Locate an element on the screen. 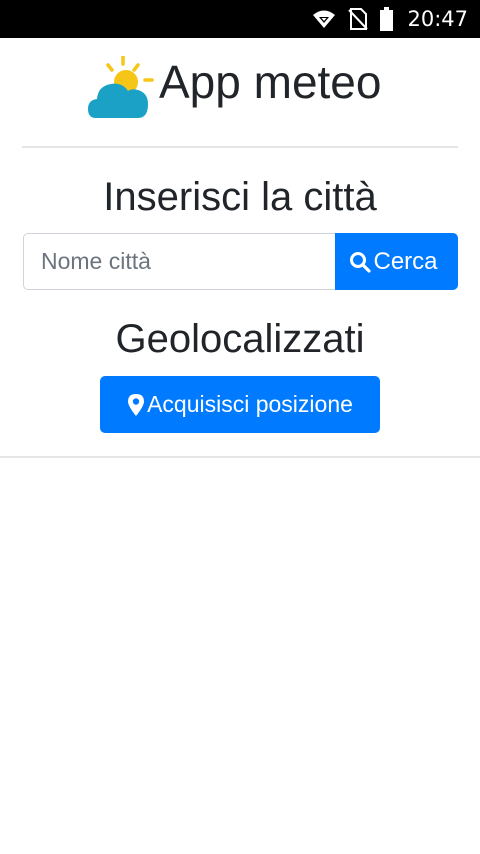  acquire-position-button: Acquisisci posizione is located at coordinates (240, 404).